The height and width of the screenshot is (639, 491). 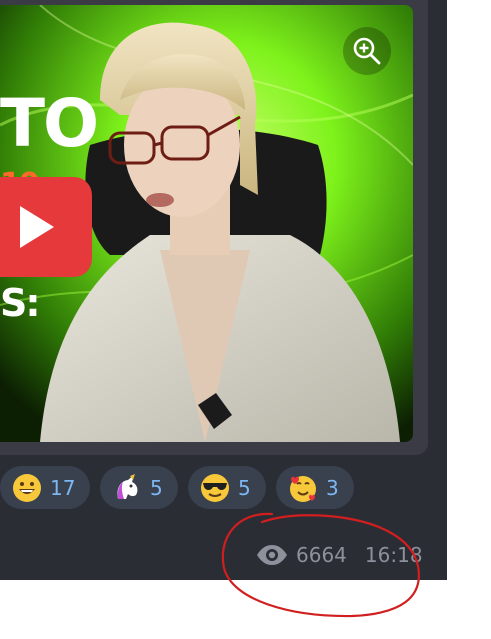 I want to click on play-button, so click(x=46, y=227).